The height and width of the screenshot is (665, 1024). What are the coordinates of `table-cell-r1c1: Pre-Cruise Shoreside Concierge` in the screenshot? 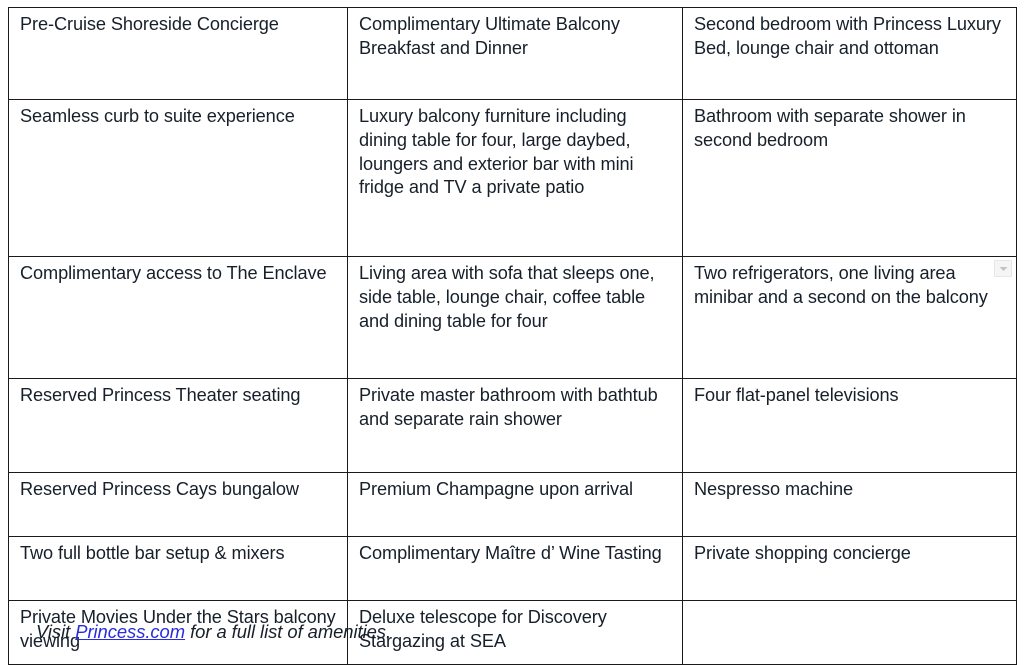 It's located at (178, 53).